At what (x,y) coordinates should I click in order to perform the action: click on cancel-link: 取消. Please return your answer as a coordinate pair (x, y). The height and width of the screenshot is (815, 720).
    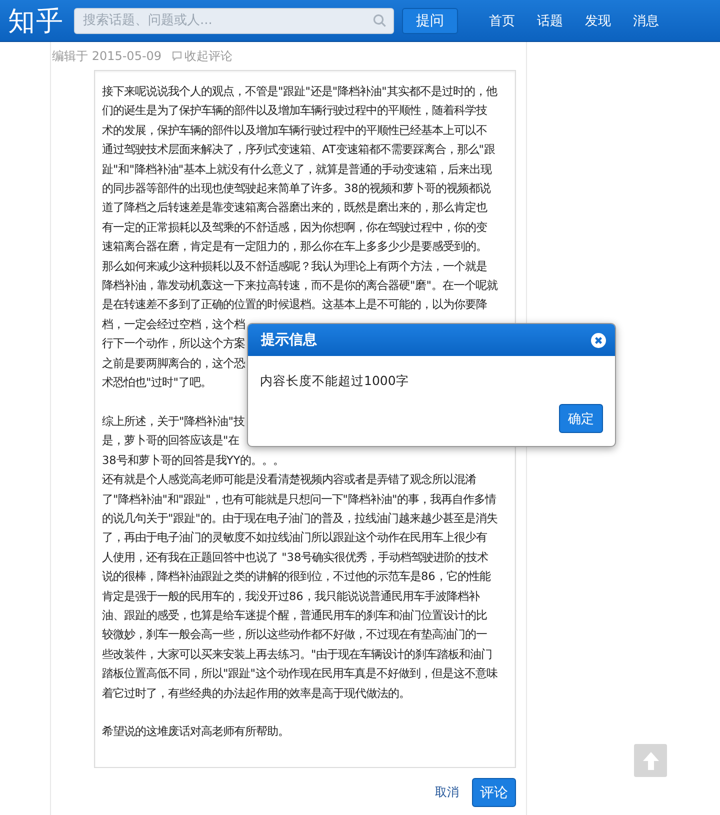
    Looking at the image, I should click on (447, 792).